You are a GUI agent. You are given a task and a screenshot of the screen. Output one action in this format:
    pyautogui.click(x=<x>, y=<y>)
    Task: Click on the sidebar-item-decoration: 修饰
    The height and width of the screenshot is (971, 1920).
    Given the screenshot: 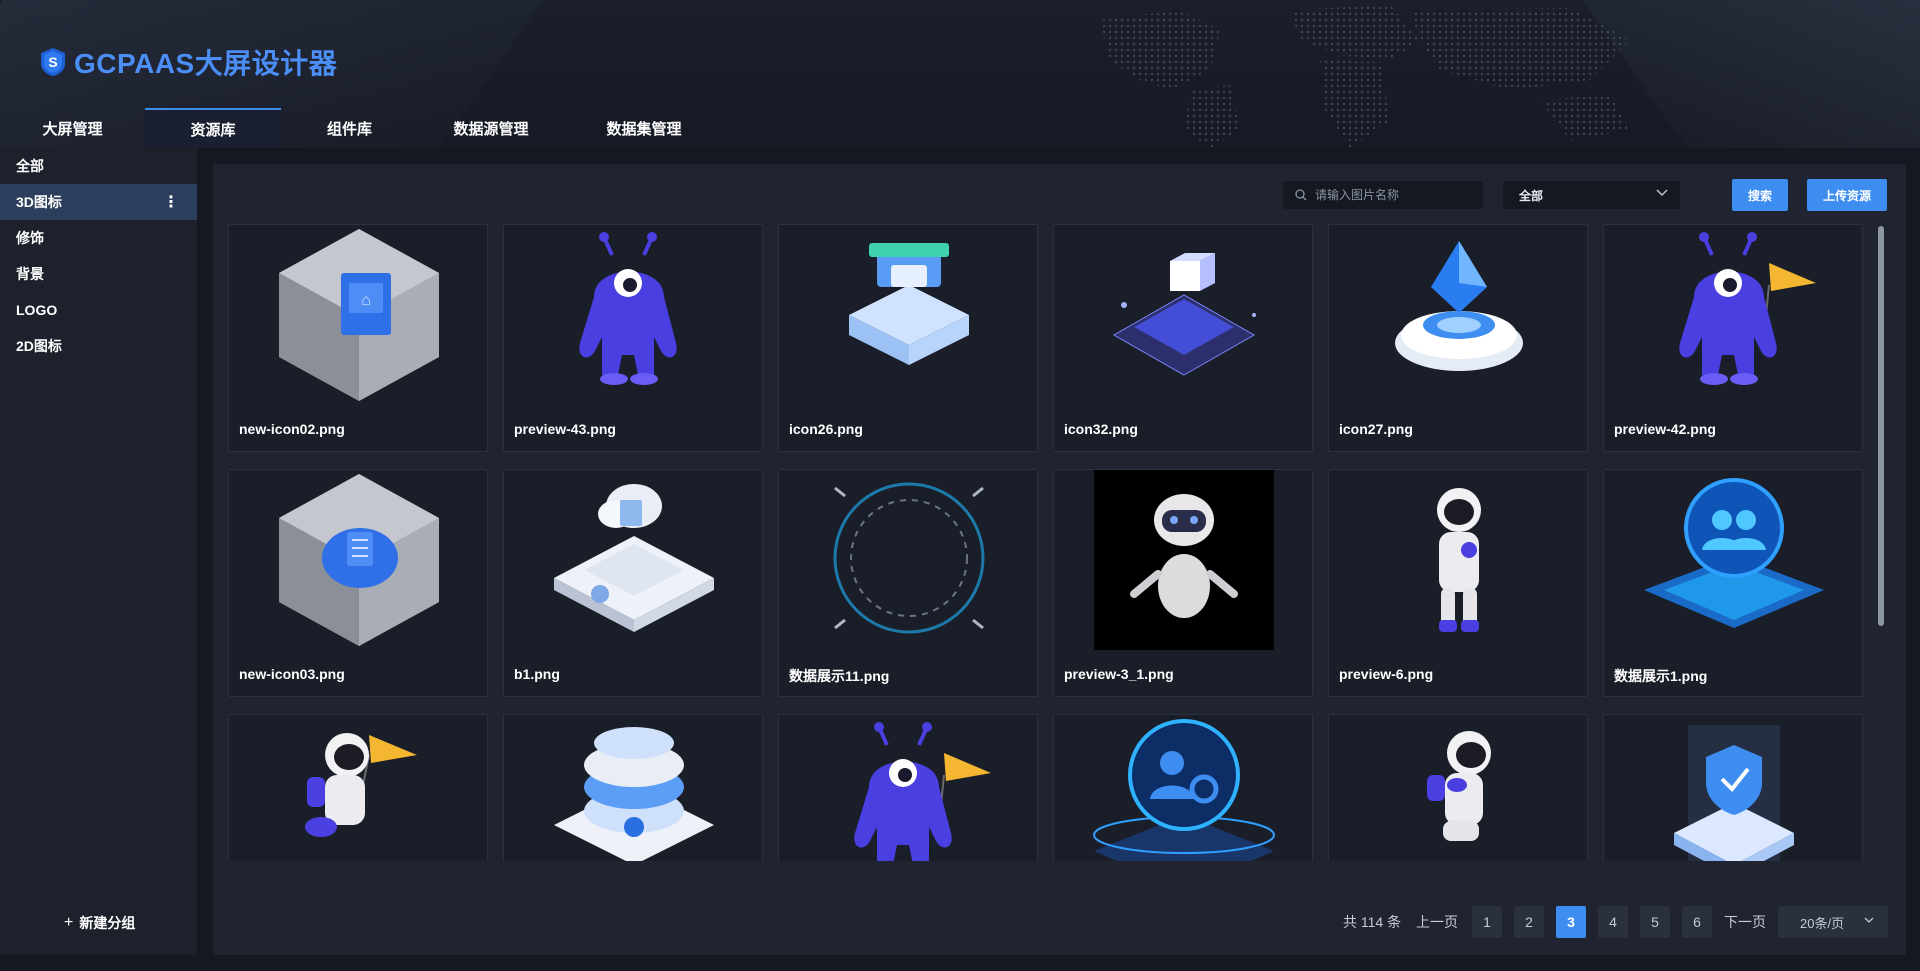 What is the action you would take?
    pyautogui.click(x=98, y=238)
    